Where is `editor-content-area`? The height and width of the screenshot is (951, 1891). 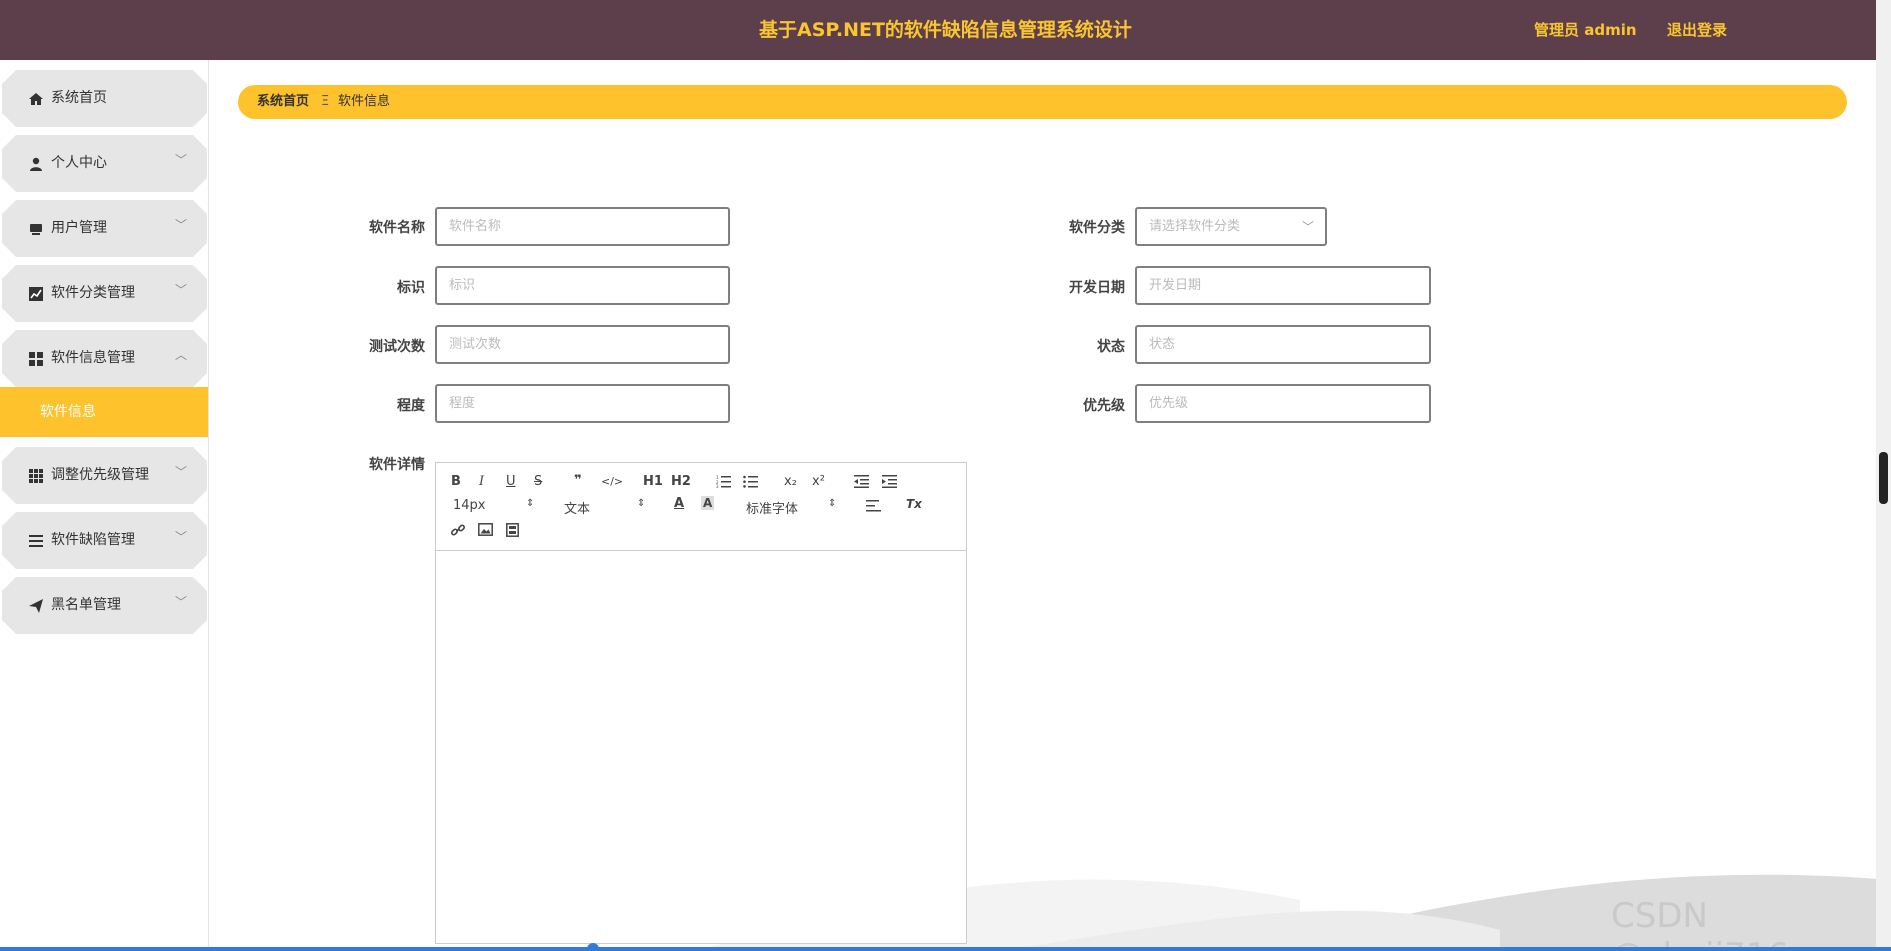
editor-content-area is located at coordinates (701, 747).